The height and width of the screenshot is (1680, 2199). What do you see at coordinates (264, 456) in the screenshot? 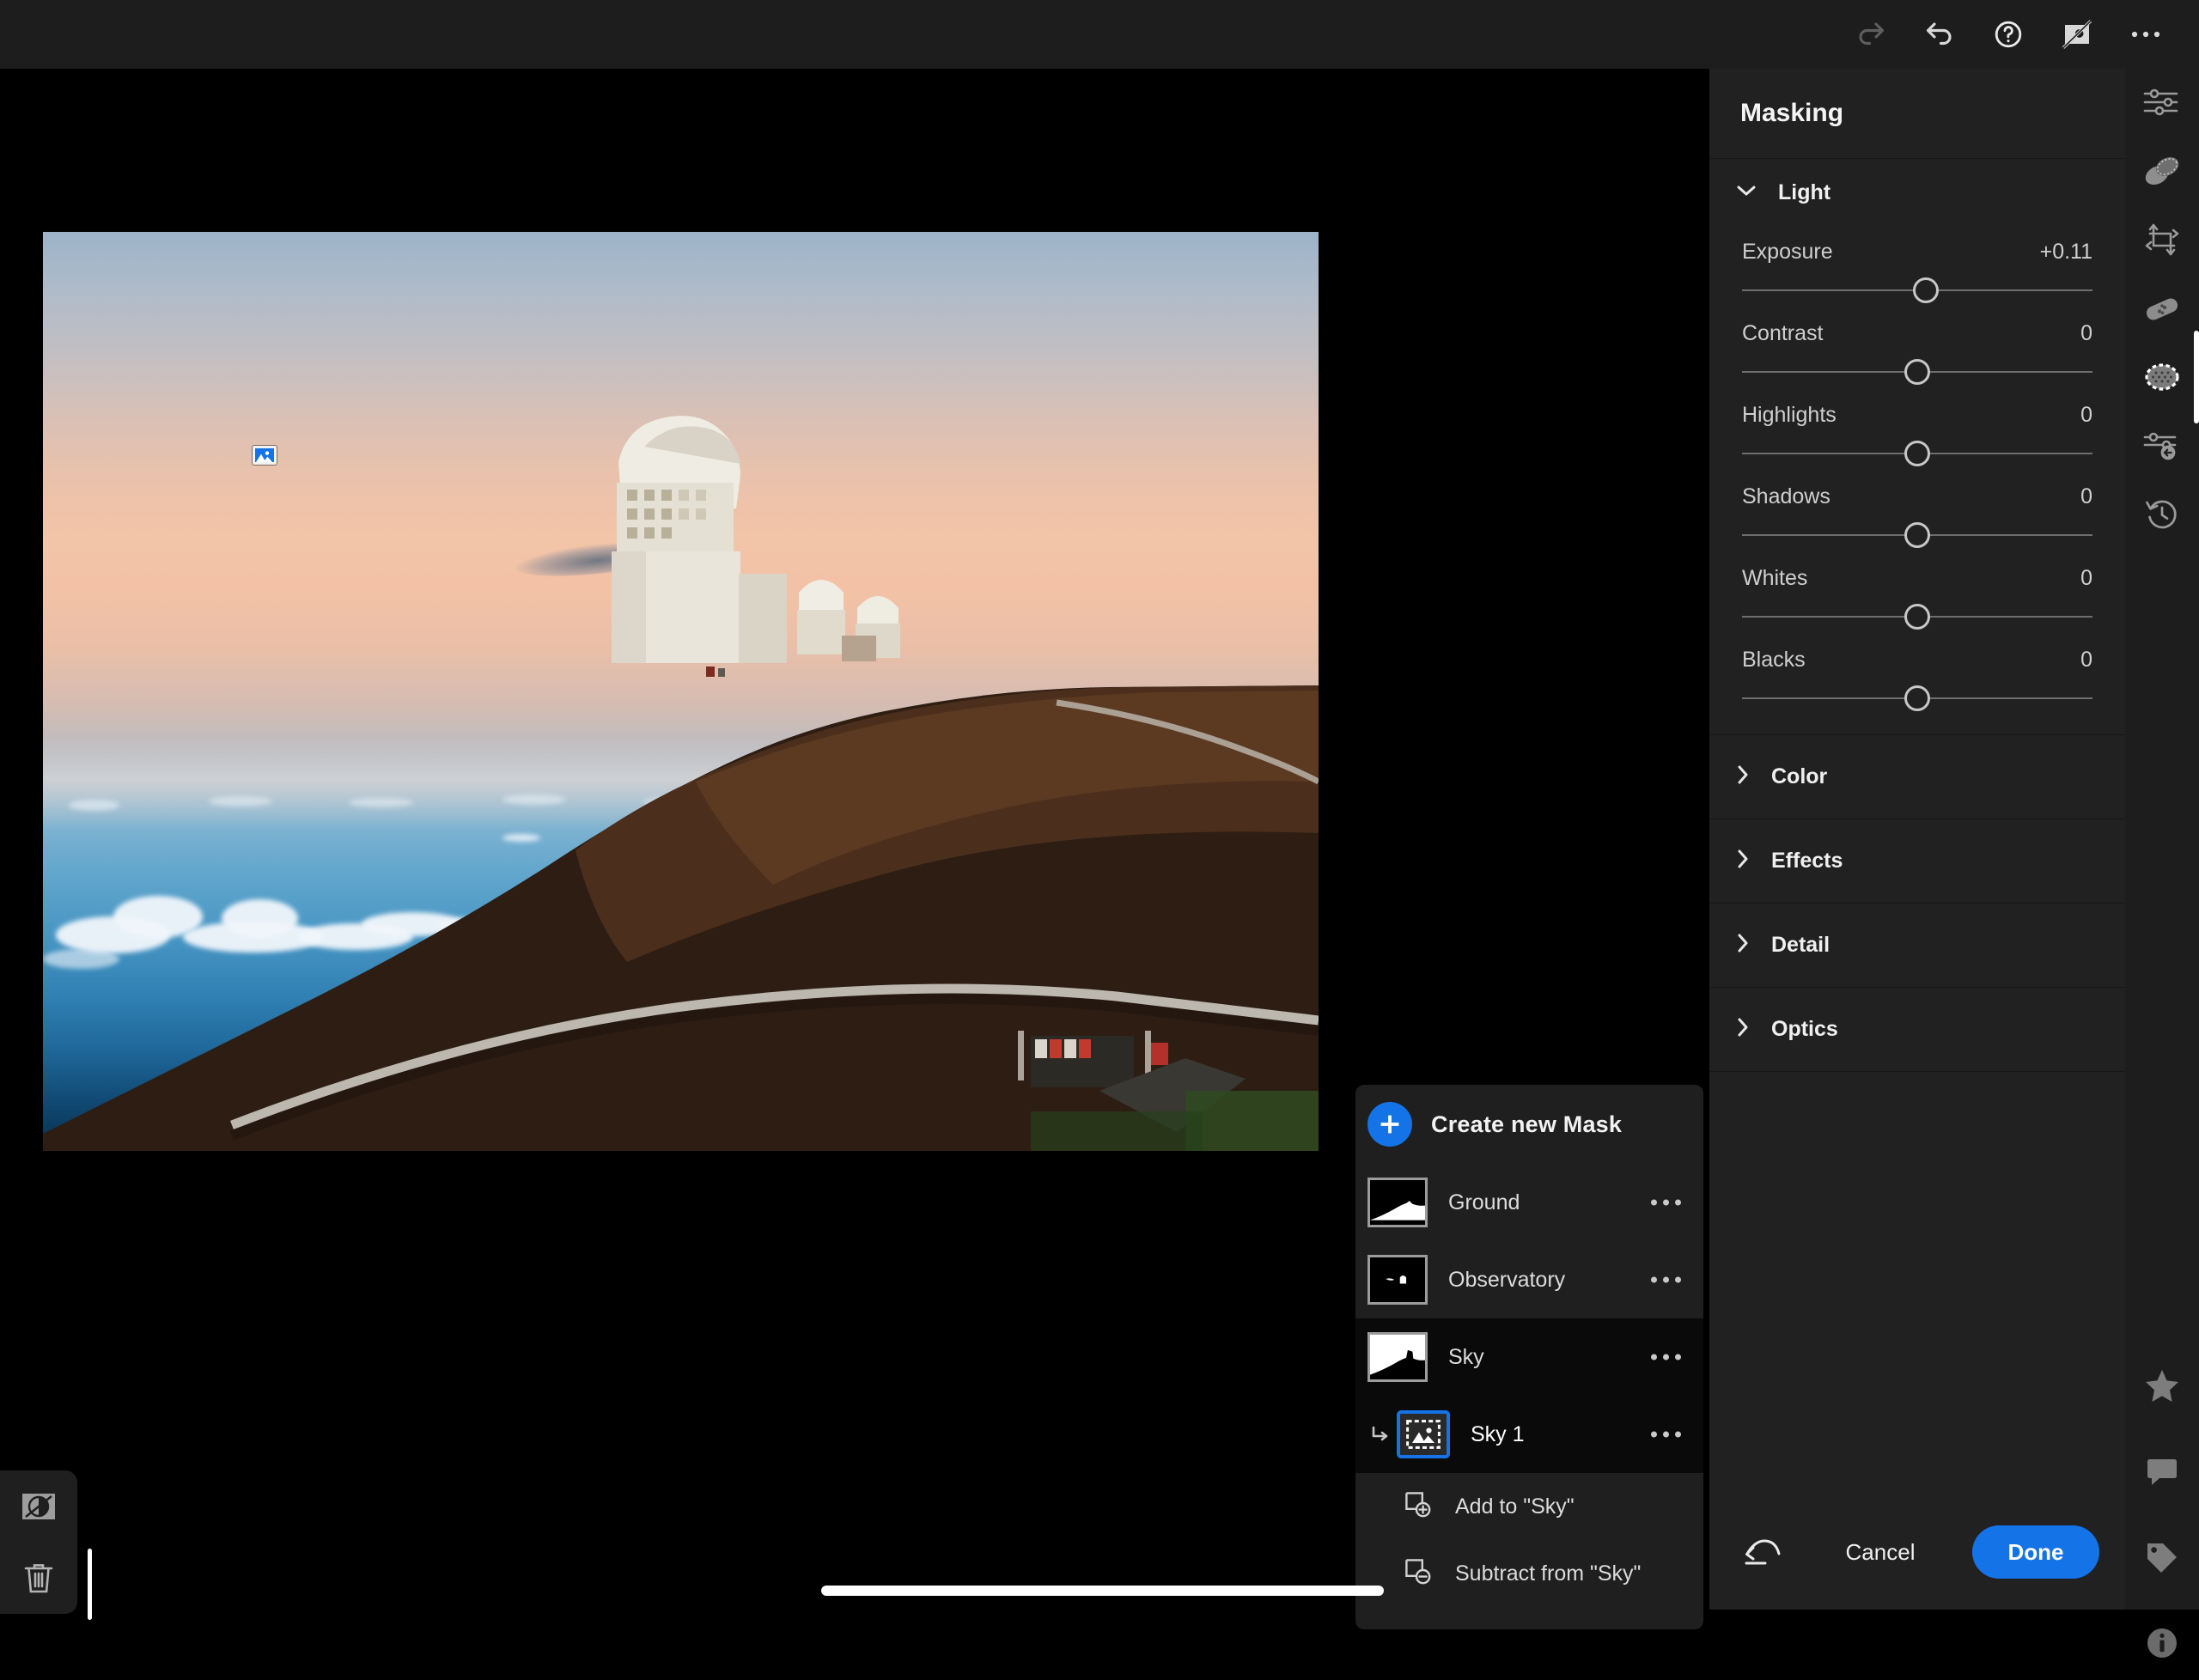
I see `image-mask-pin` at bounding box center [264, 456].